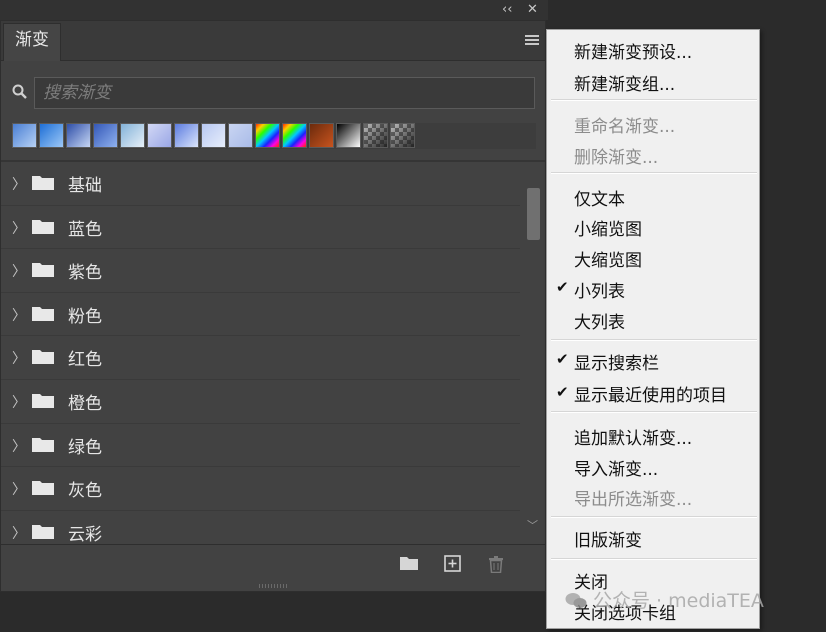 This screenshot has height=632, width=826. Describe the element at coordinates (284, 93) in the screenshot. I see `search-input: 搜索渐变` at that location.